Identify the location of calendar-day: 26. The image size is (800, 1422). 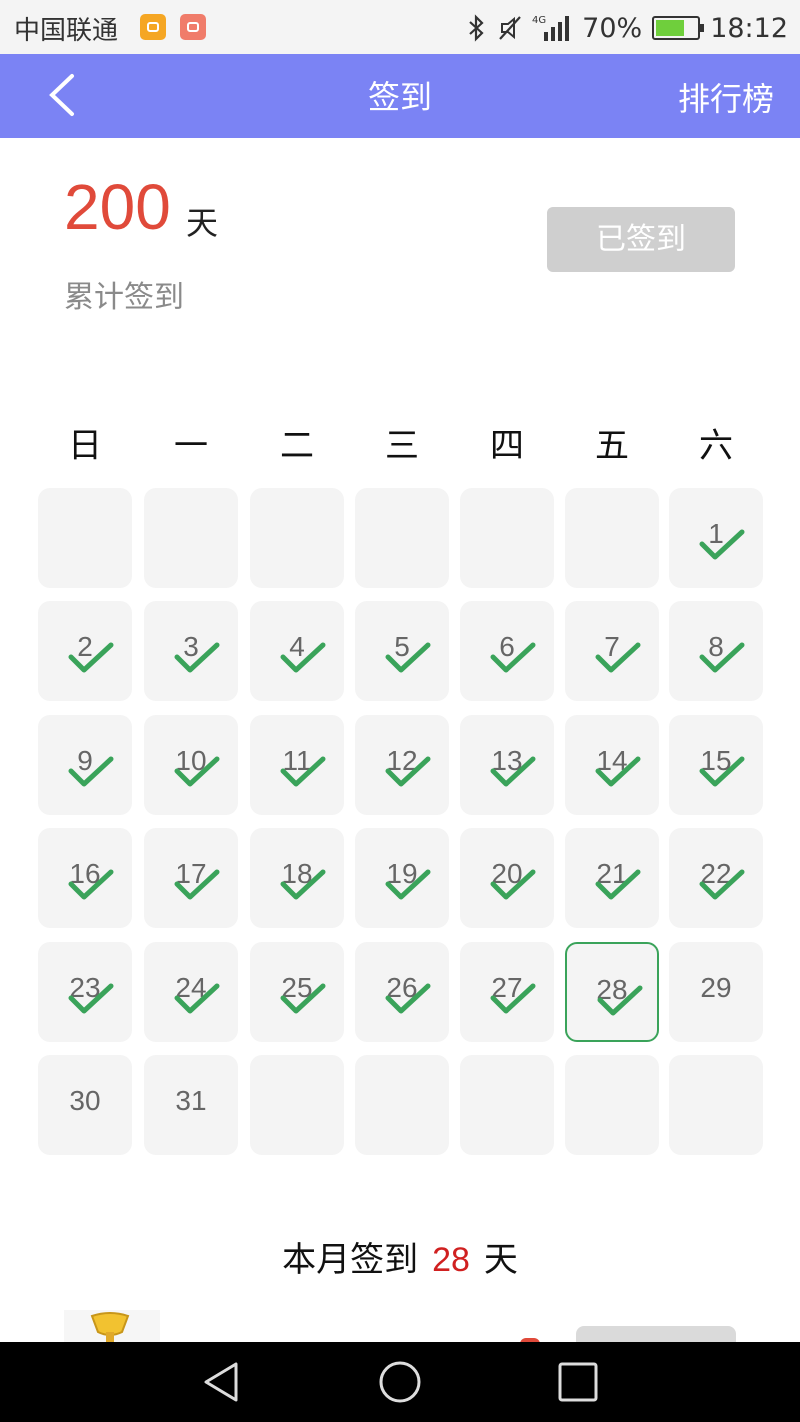
(402, 992).